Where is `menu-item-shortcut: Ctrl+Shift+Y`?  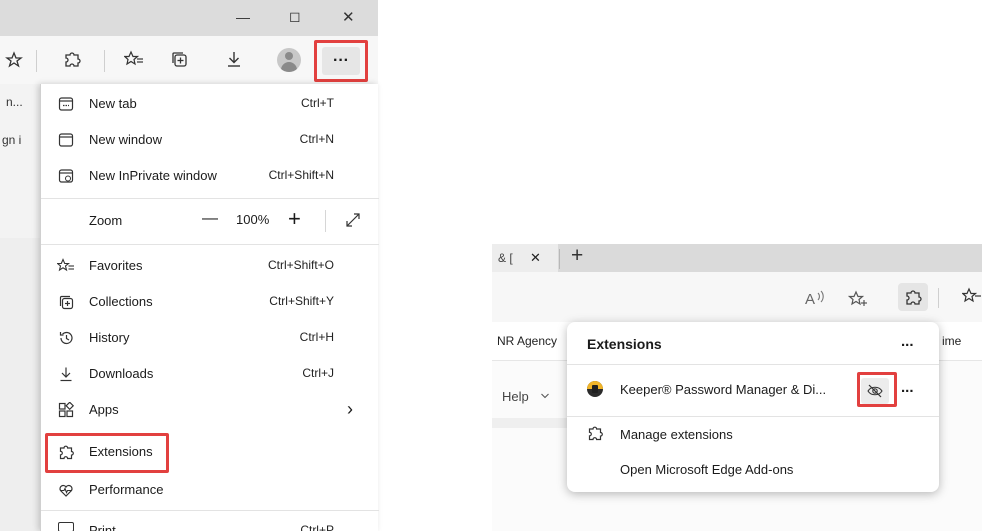 menu-item-shortcut: Ctrl+Shift+Y is located at coordinates (301, 301).